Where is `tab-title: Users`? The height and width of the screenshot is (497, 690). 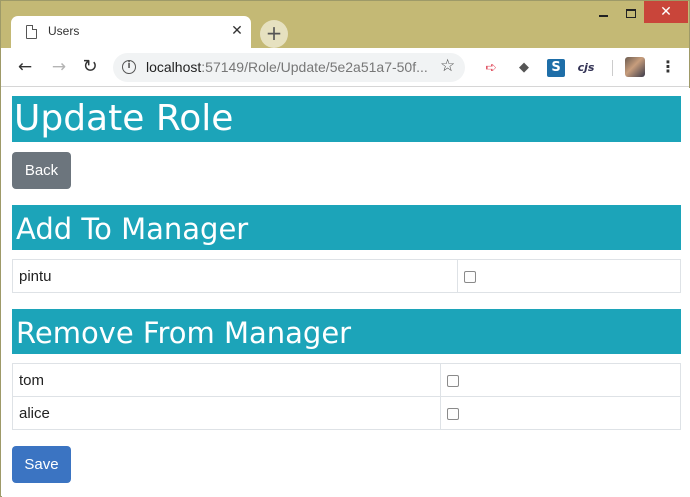
tab-title: Users is located at coordinates (64, 31).